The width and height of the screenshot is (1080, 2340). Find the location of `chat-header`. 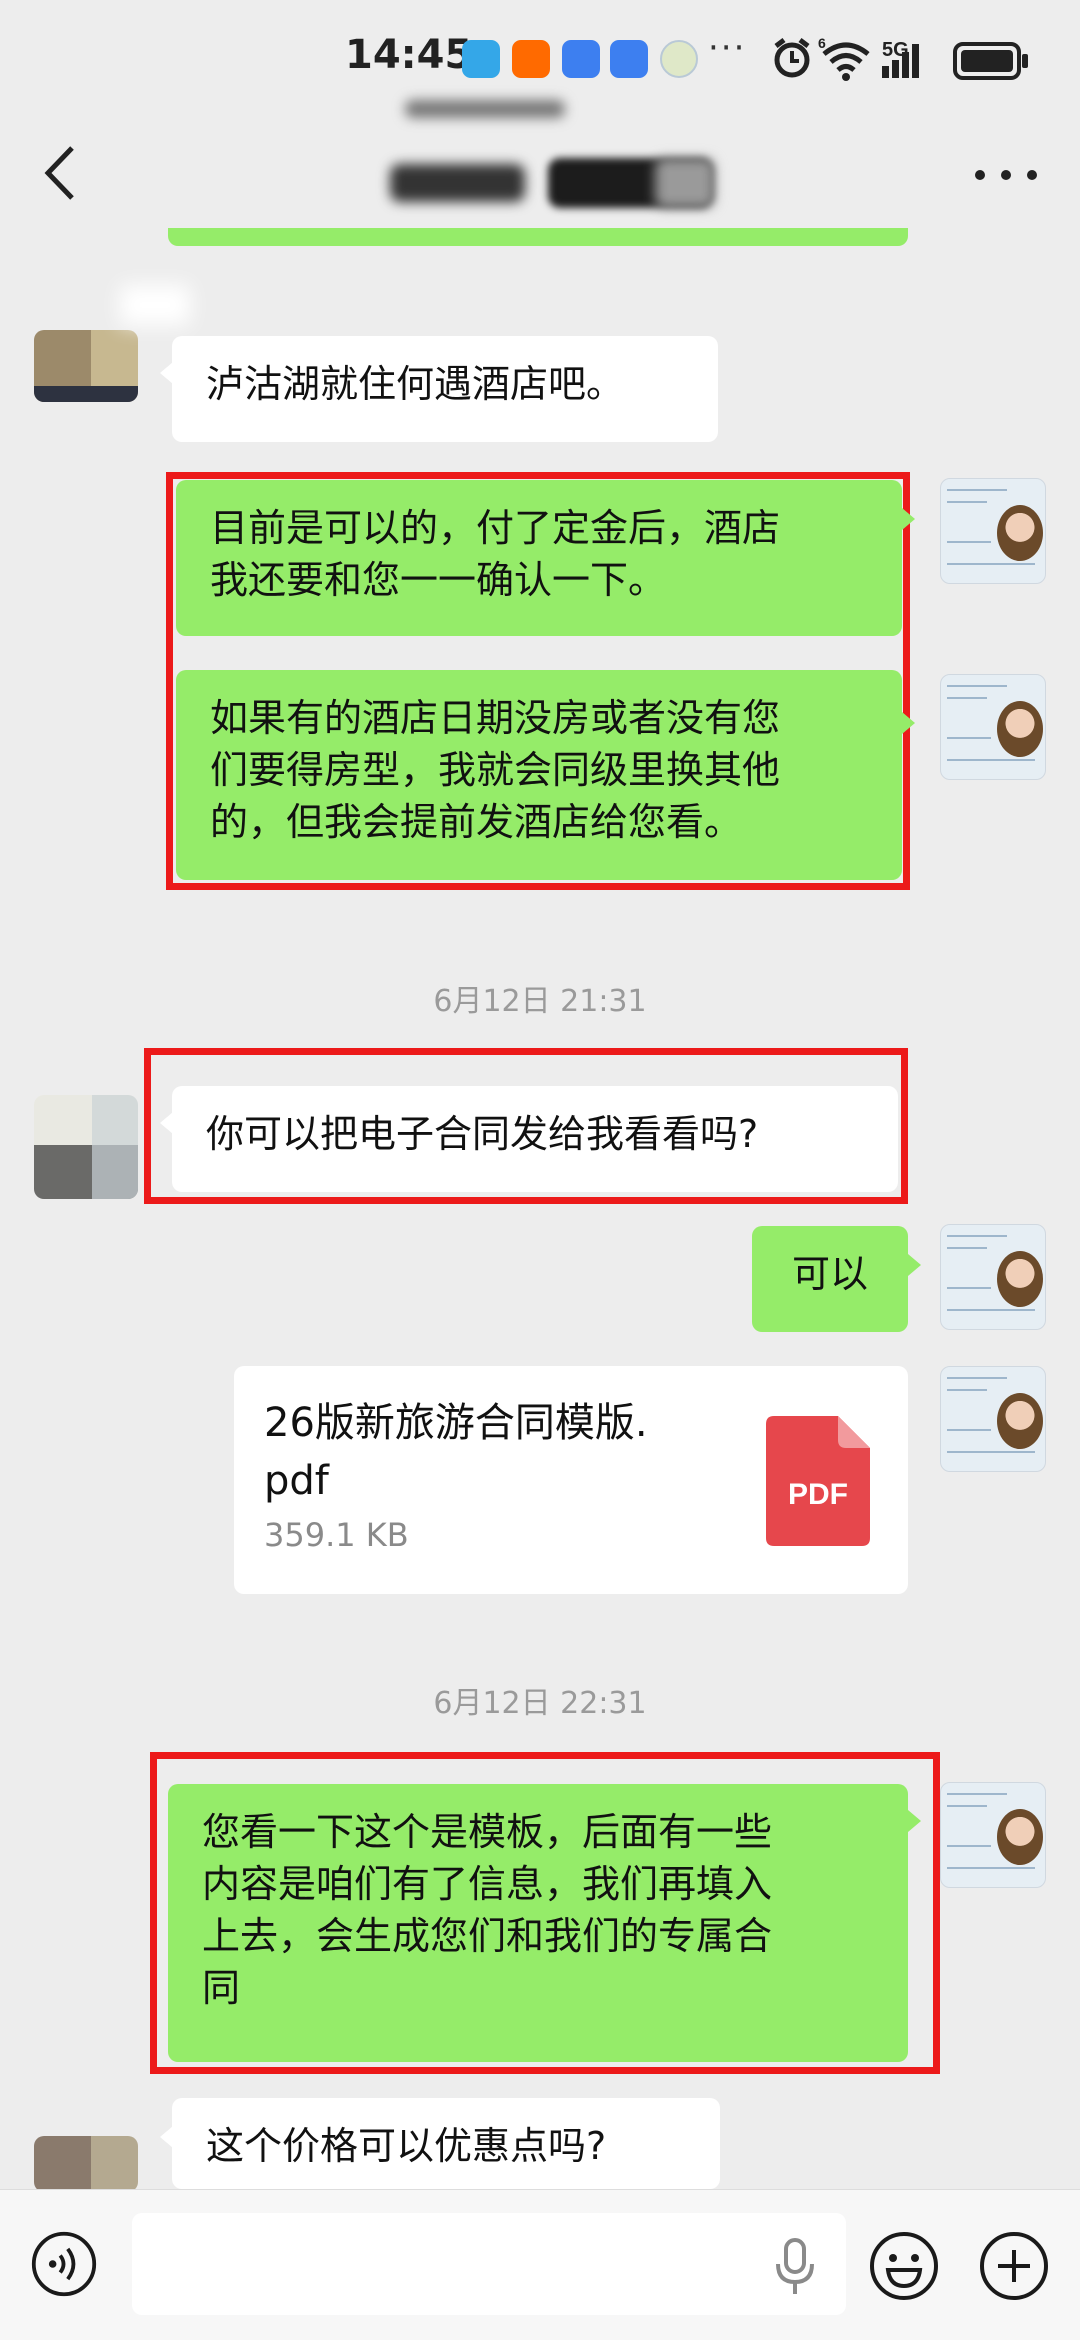

chat-header is located at coordinates (540, 179).